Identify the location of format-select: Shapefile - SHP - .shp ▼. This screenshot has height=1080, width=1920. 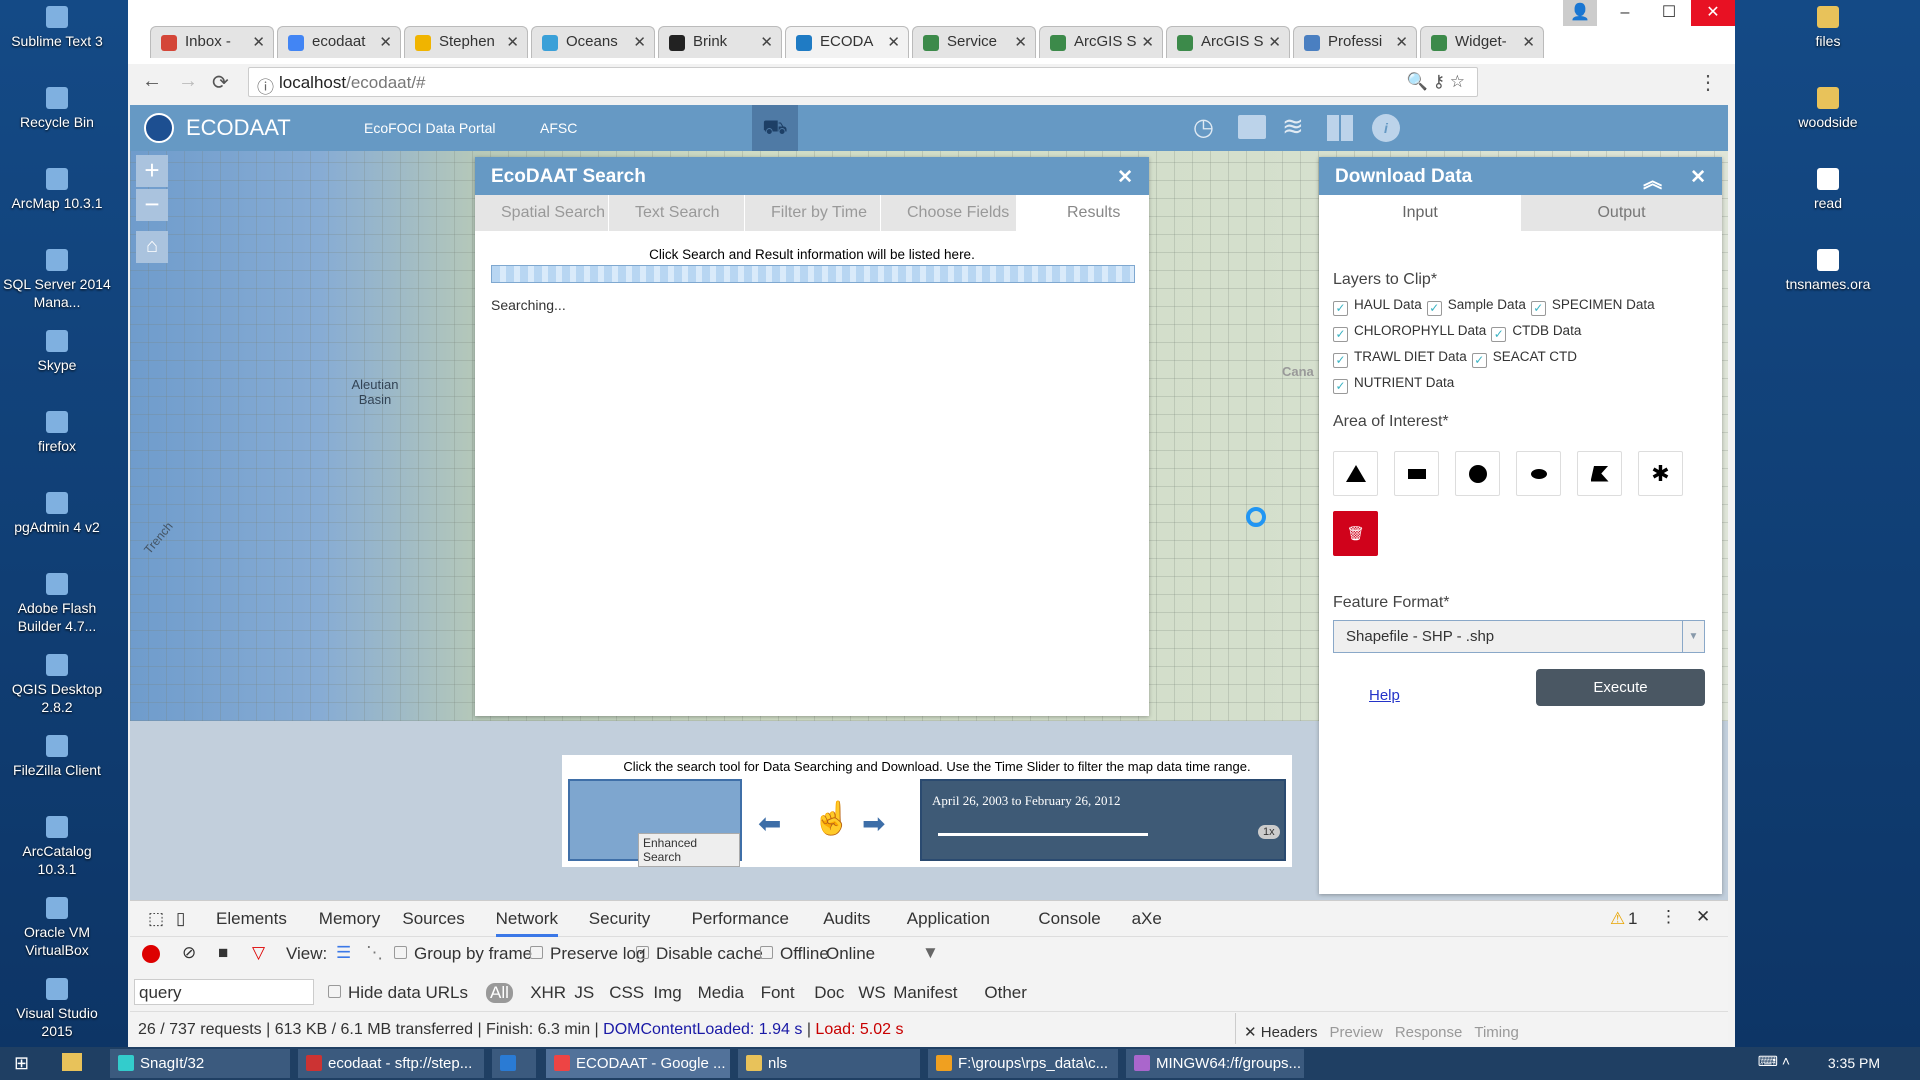
(1519, 636).